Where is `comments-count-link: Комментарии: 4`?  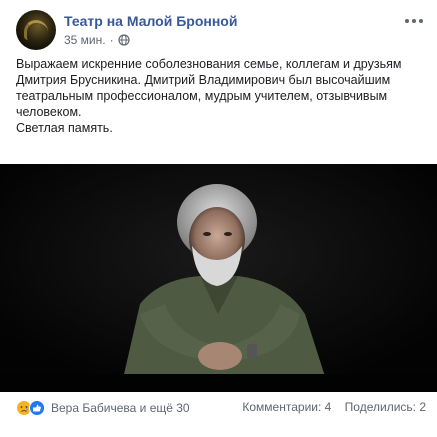 comments-count-link: Комментарии: 4 is located at coordinates (286, 407).